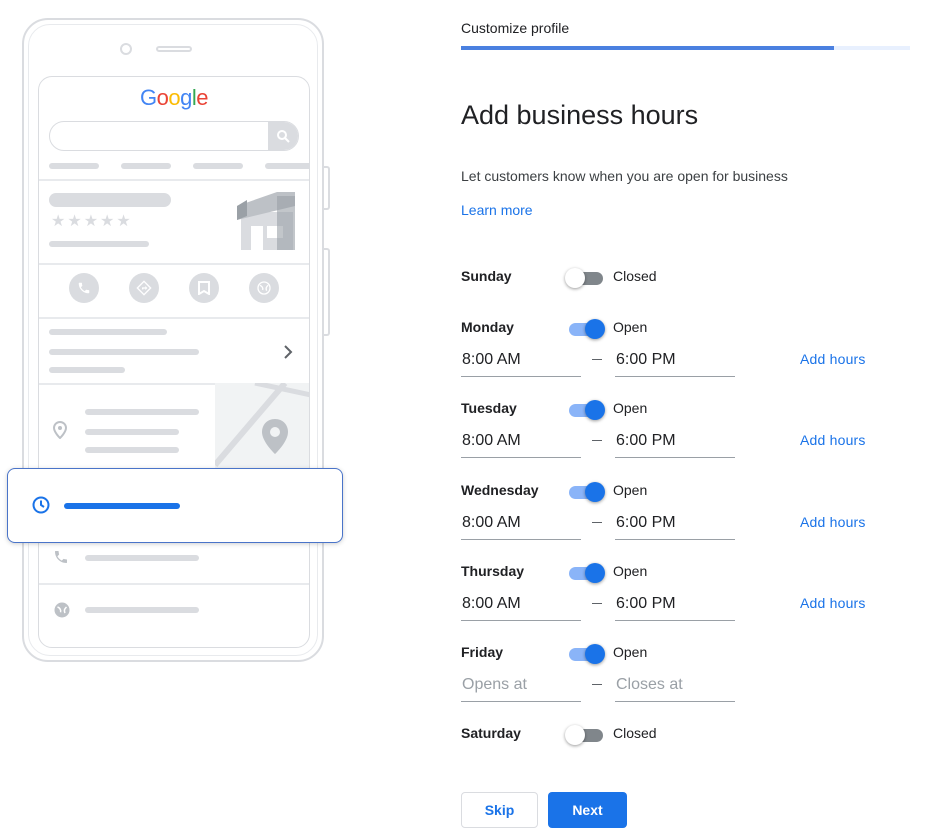 Image resolution: width=948 pixels, height=836 pixels. I want to click on progress-bar, so click(685, 48).